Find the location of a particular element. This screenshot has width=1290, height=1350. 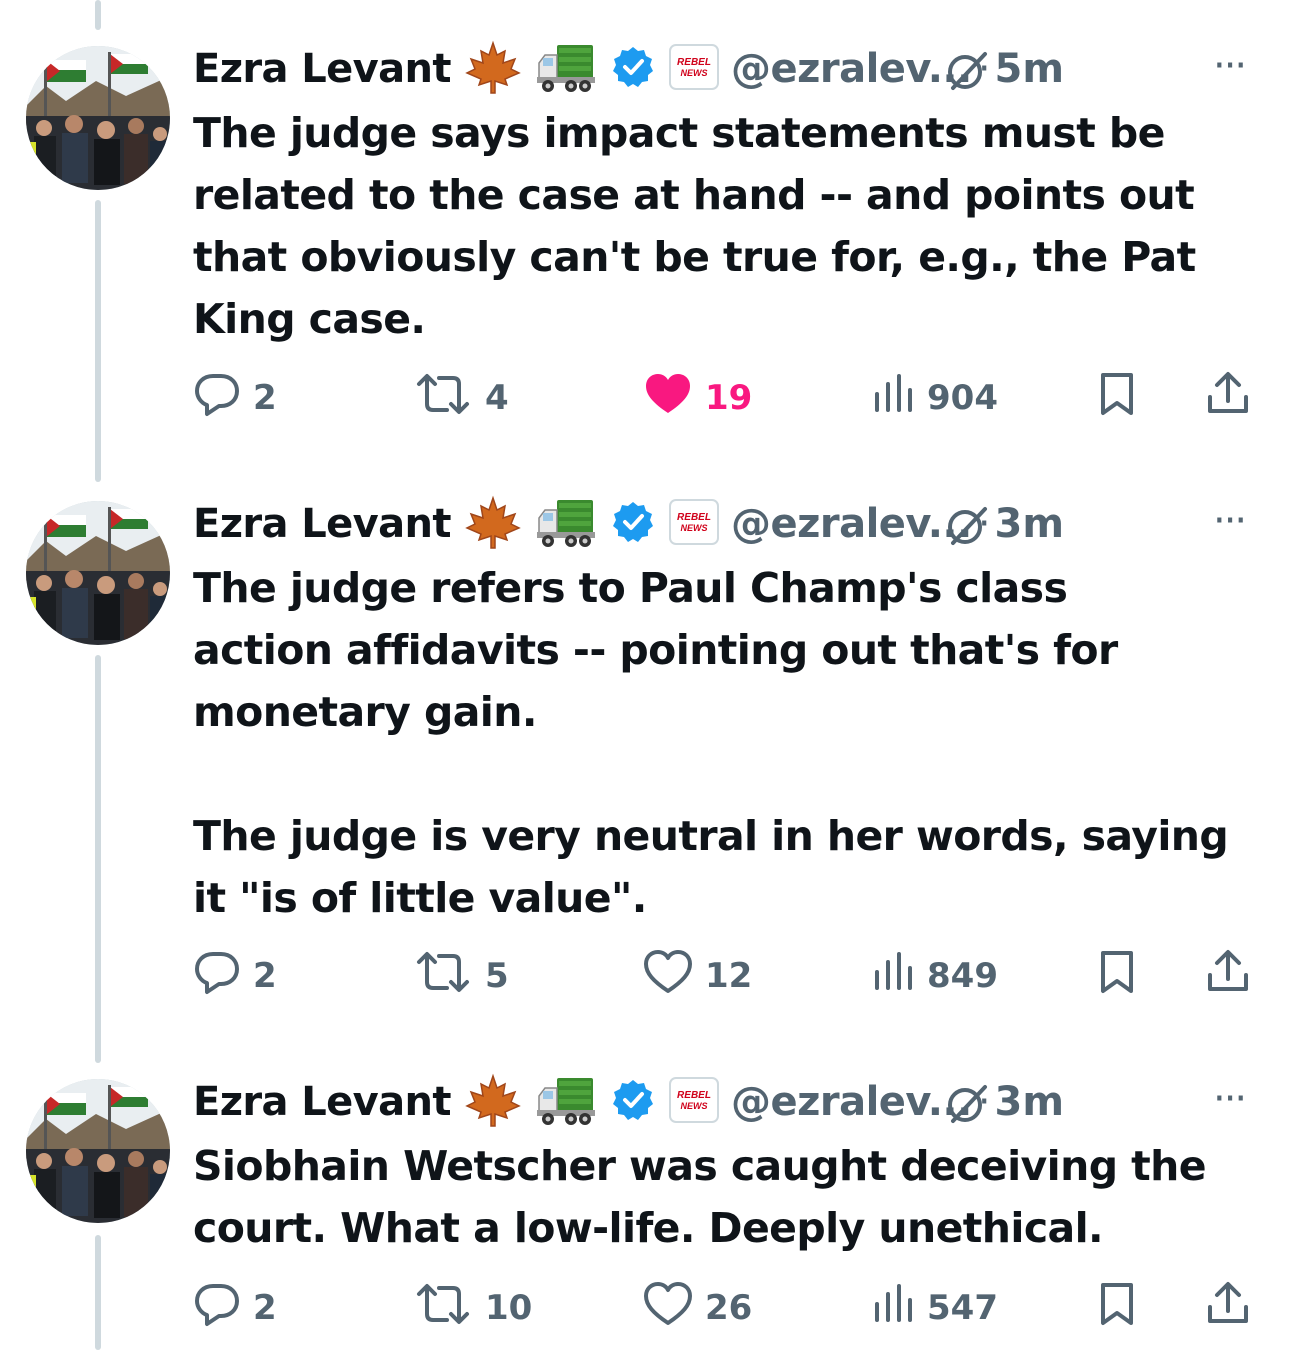

heart-filled-icon is located at coordinates (668, 398).